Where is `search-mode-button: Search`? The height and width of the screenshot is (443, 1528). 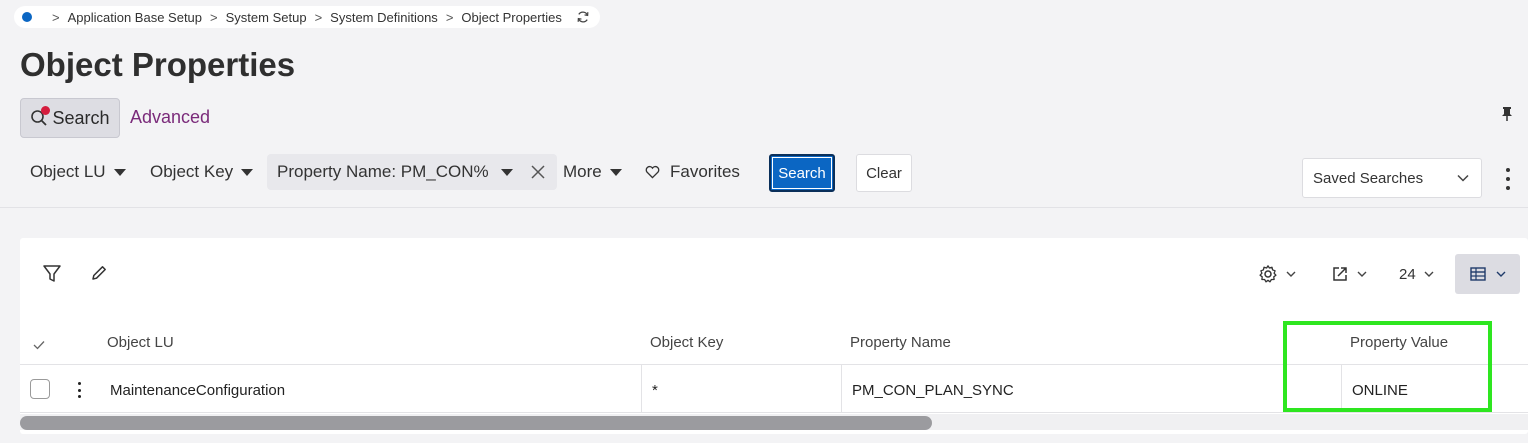
search-mode-button: Search is located at coordinates (70, 118).